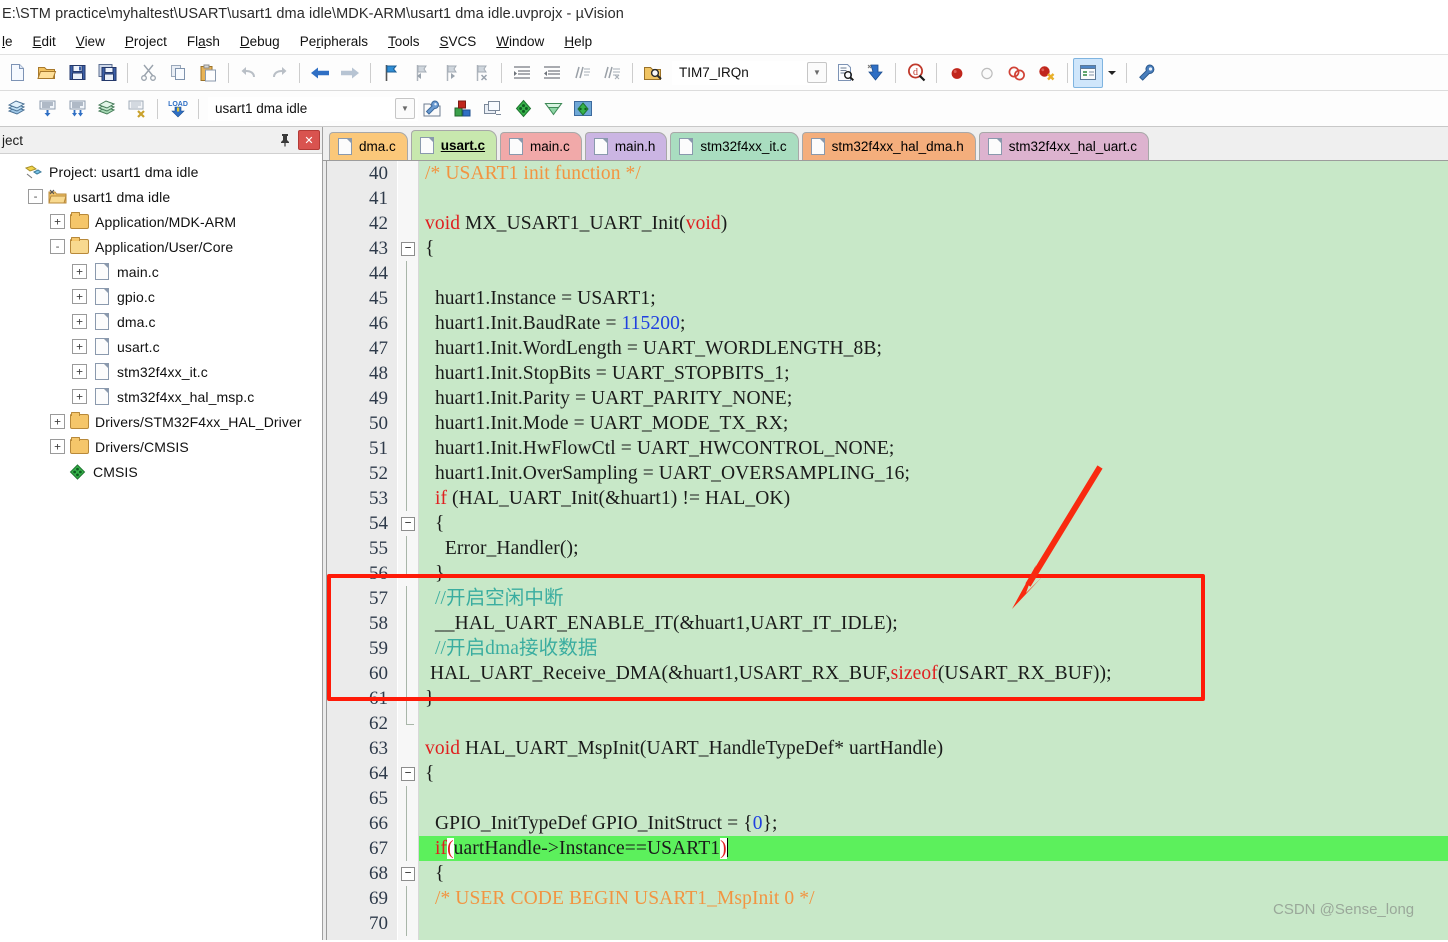  What do you see at coordinates (933, 373) in the screenshot?
I see `code-line: huart1.Init.StopBits = UART_STOPBITS_1;` at bounding box center [933, 373].